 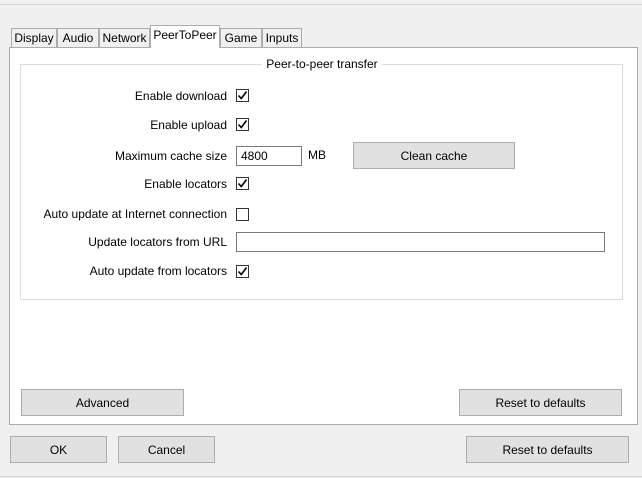 What do you see at coordinates (124, 38) in the screenshot?
I see `tab-network: Network` at bounding box center [124, 38].